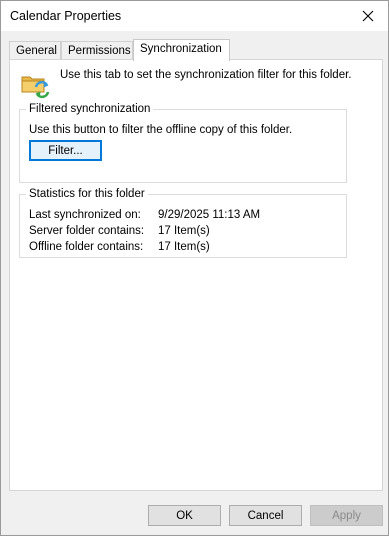 This screenshot has width=389, height=536. I want to click on cancel-button: Cancel, so click(265, 515).